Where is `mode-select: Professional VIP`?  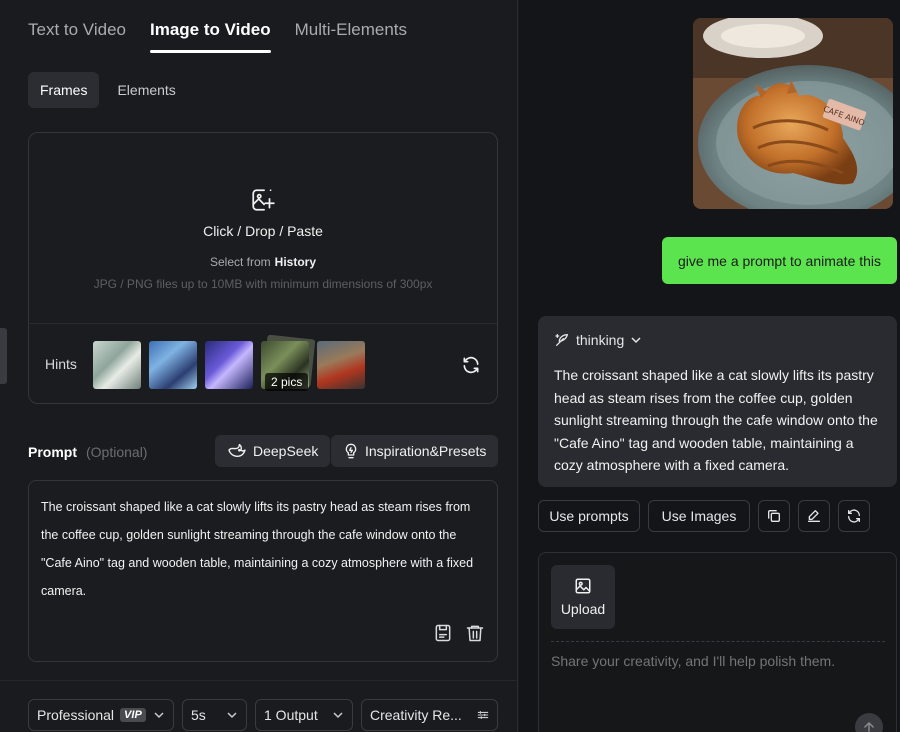
mode-select: Professional VIP is located at coordinates (101, 715).